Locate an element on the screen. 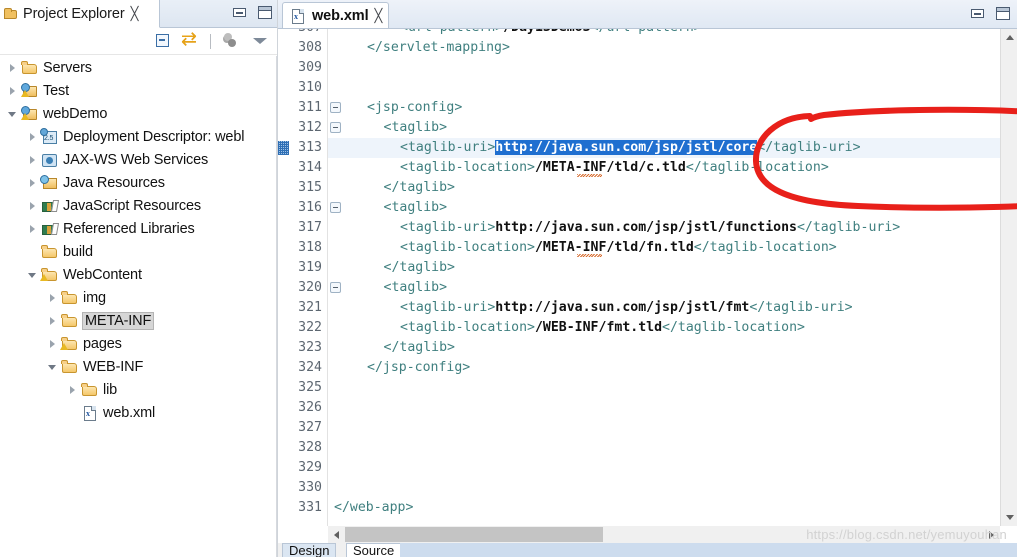  vertical-scrollbar-thumb is located at coordinates (1009, 259).